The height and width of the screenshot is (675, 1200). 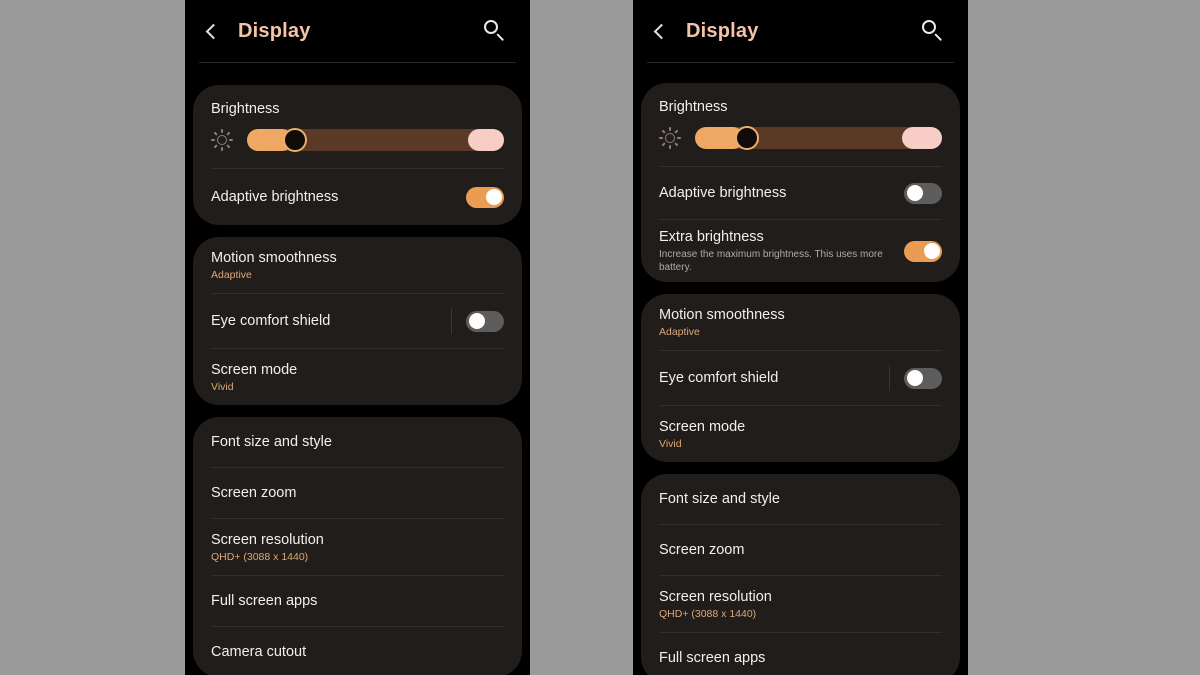 I want to click on row-texts: Eye comfort shield, so click(x=331, y=321).